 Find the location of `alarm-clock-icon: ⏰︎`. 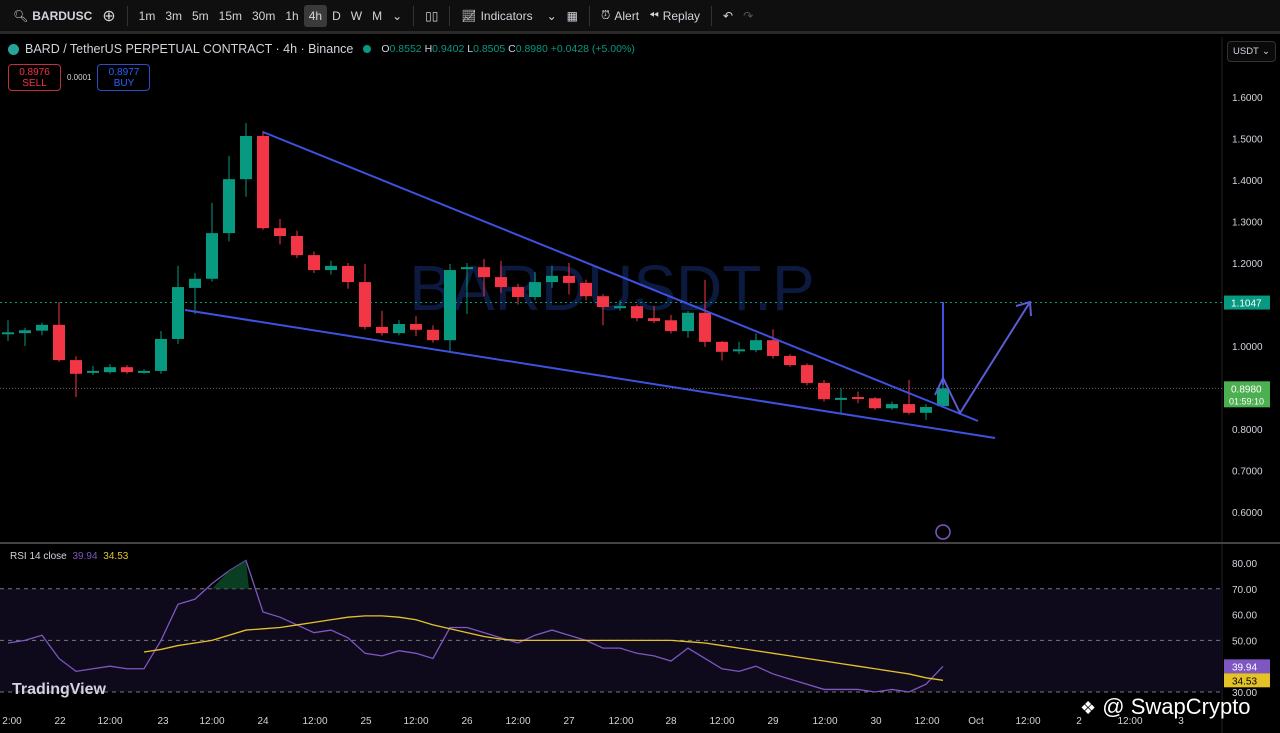

alarm-clock-icon: ⏰︎ is located at coordinates (606, 15).